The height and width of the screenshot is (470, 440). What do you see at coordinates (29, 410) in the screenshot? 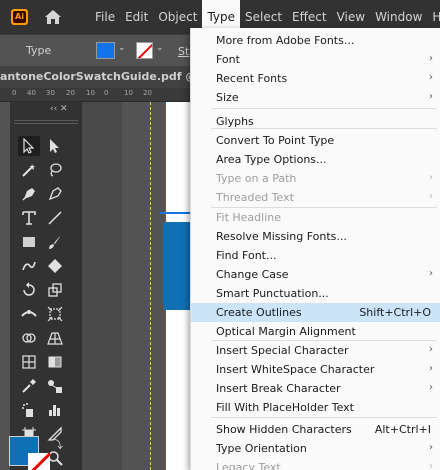
I see `symbol-sprayer-tool-icon` at bounding box center [29, 410].